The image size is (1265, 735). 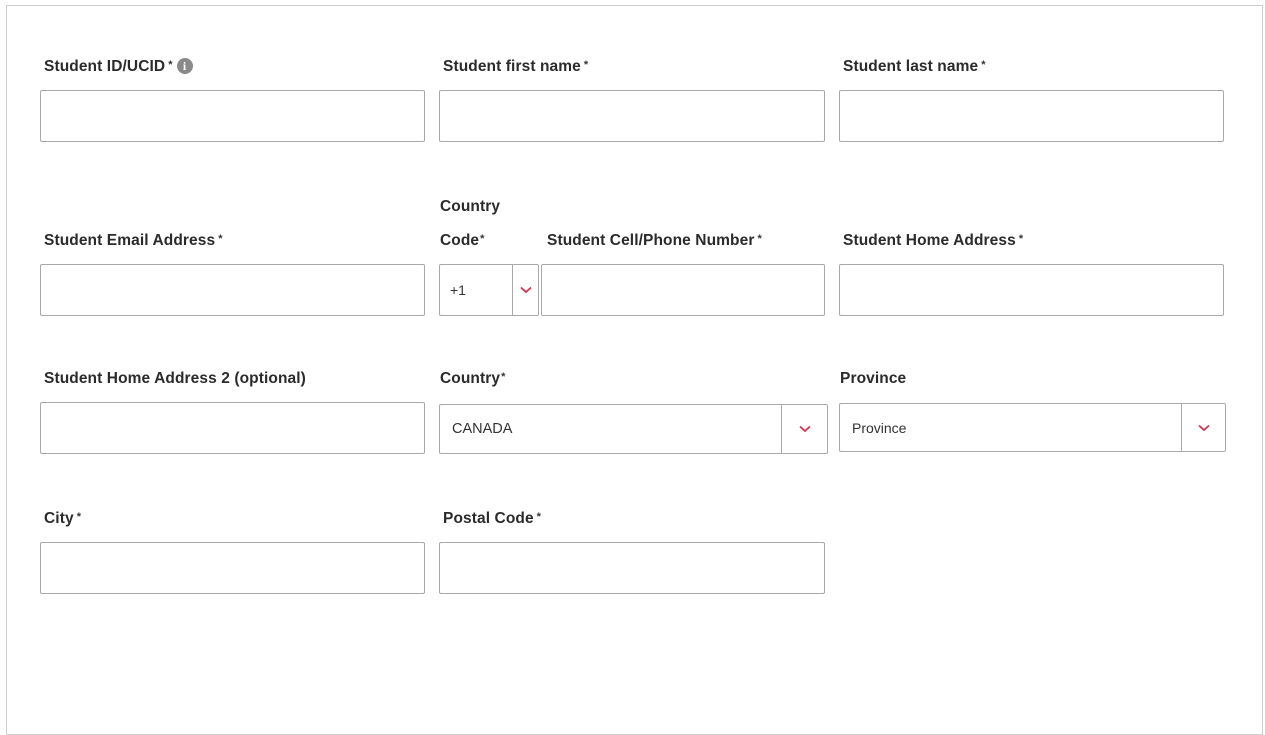 What do you see at coordinates (632, 116) in the screenshot?
I see `first-name-input` at bounding box center [632, 116].